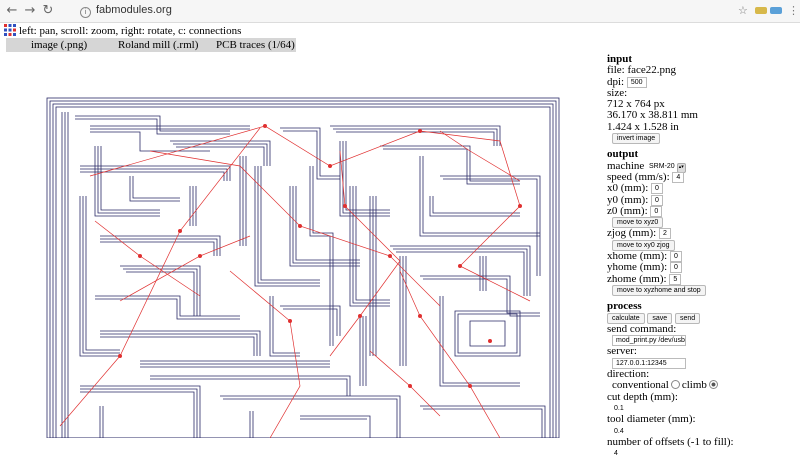 Image resolution: width=800 pixels, height=459 pixels. I want to click on y0-label: y0 (mm):, so click(628, 199).